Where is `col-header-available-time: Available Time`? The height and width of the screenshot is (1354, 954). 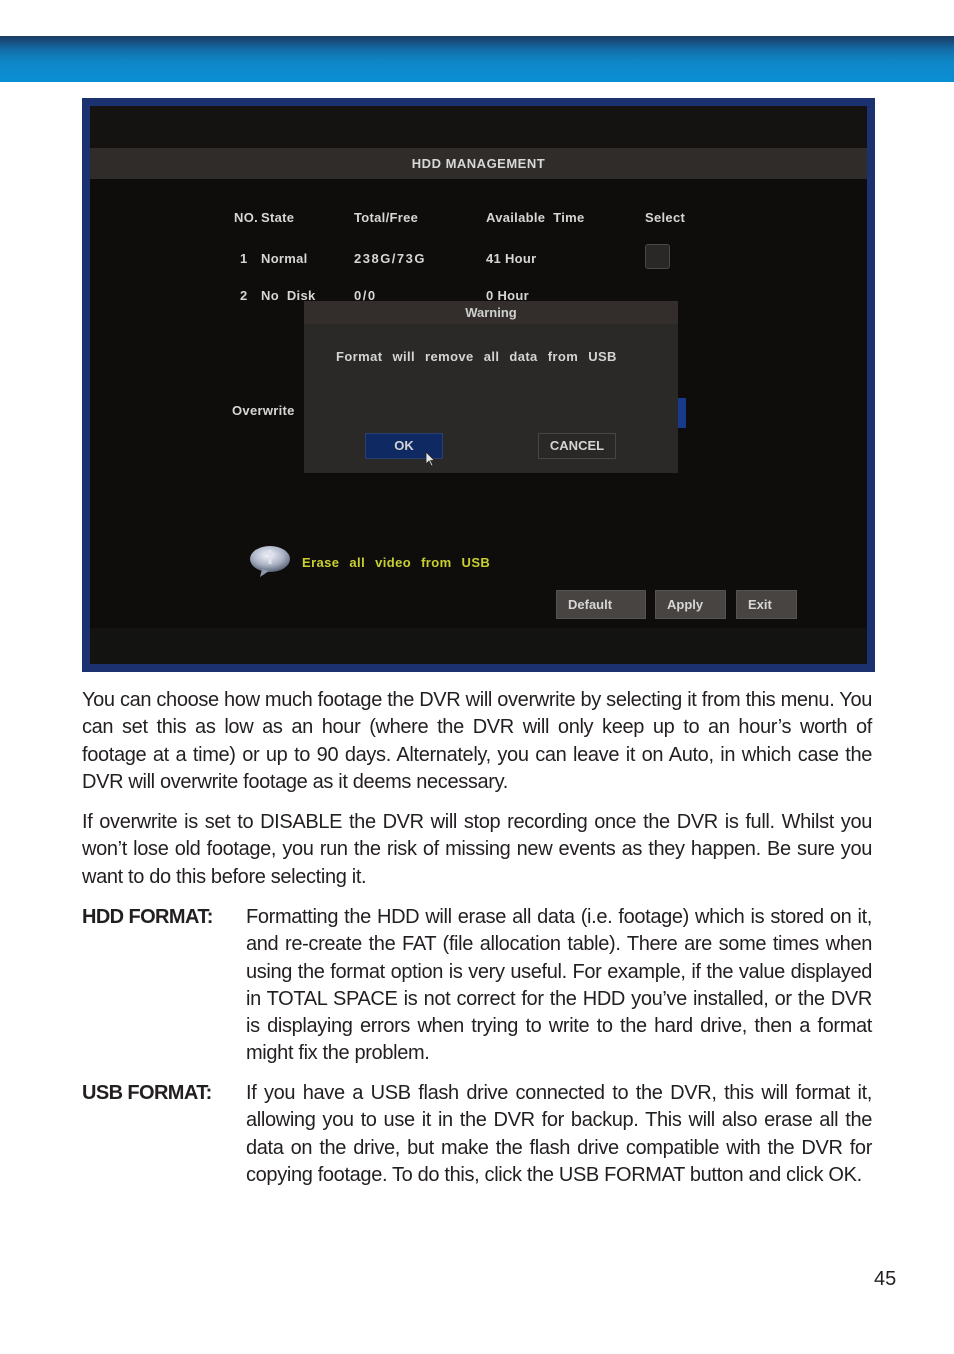
col-header-available-time: Available Time is located at coordinates (535, 217).